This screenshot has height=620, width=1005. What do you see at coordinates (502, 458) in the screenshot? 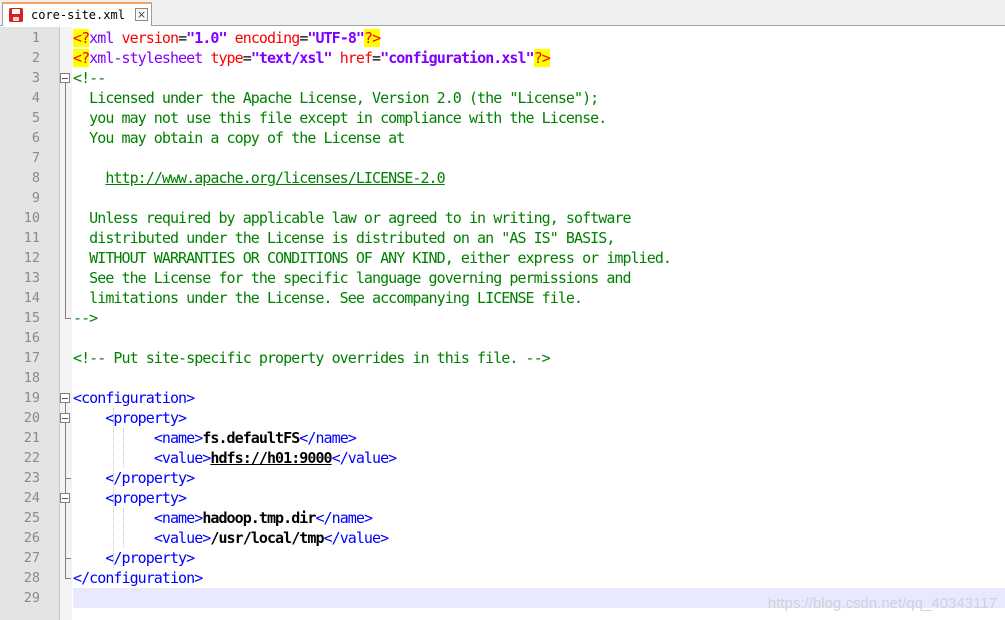
I see `code-line-22: 22 <value>hdfs://h01:9000</value>` at bounding box center [502, 458].